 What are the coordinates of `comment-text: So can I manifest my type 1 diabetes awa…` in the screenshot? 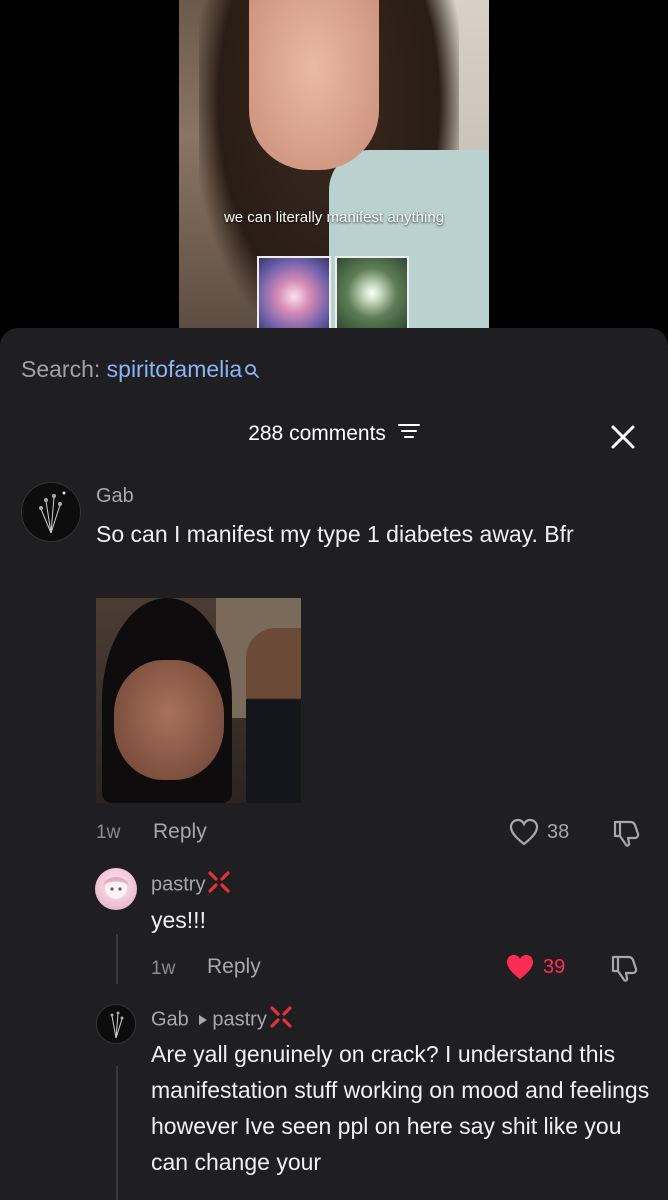 It's located at (335, 534).